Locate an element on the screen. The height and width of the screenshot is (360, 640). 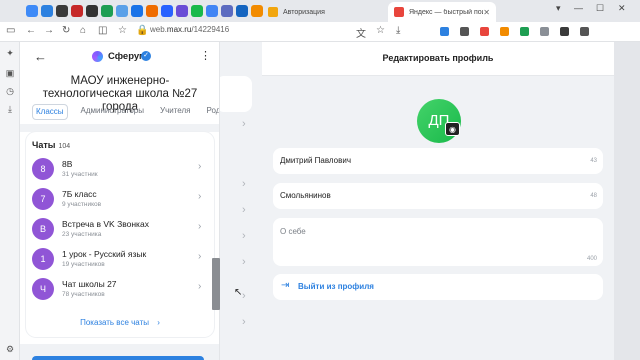
chat-avatar: 1 is located at coordinates (43, 259).